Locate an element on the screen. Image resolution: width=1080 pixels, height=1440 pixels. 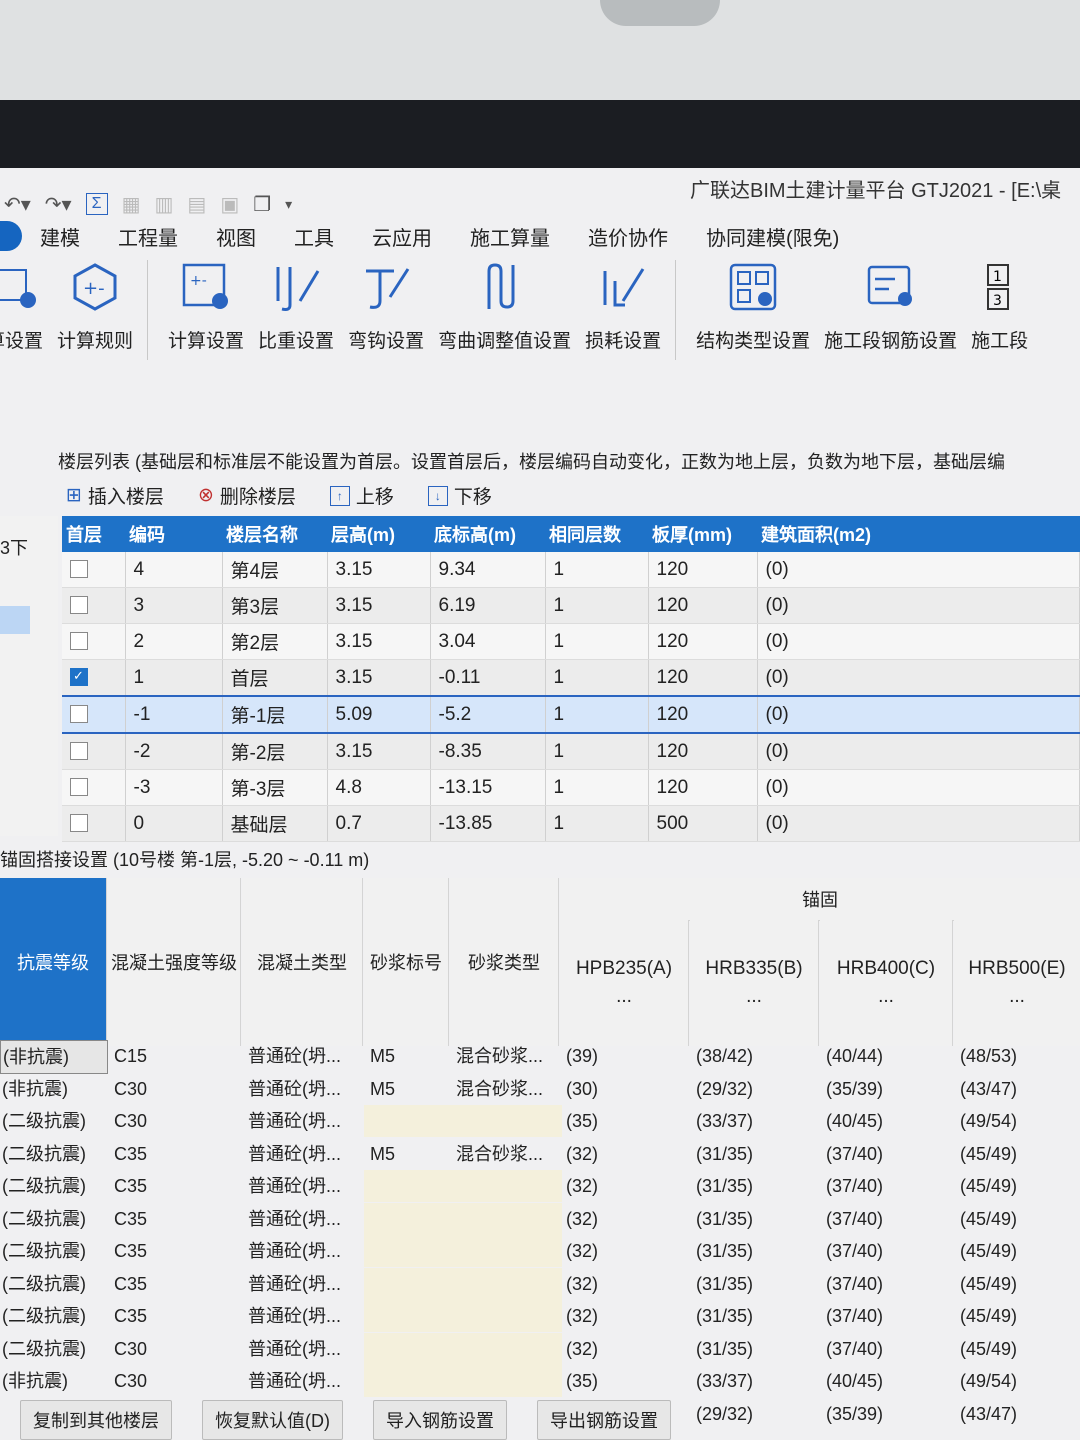
col-same-count: 相同层数 is located at coordinates (596, 534).